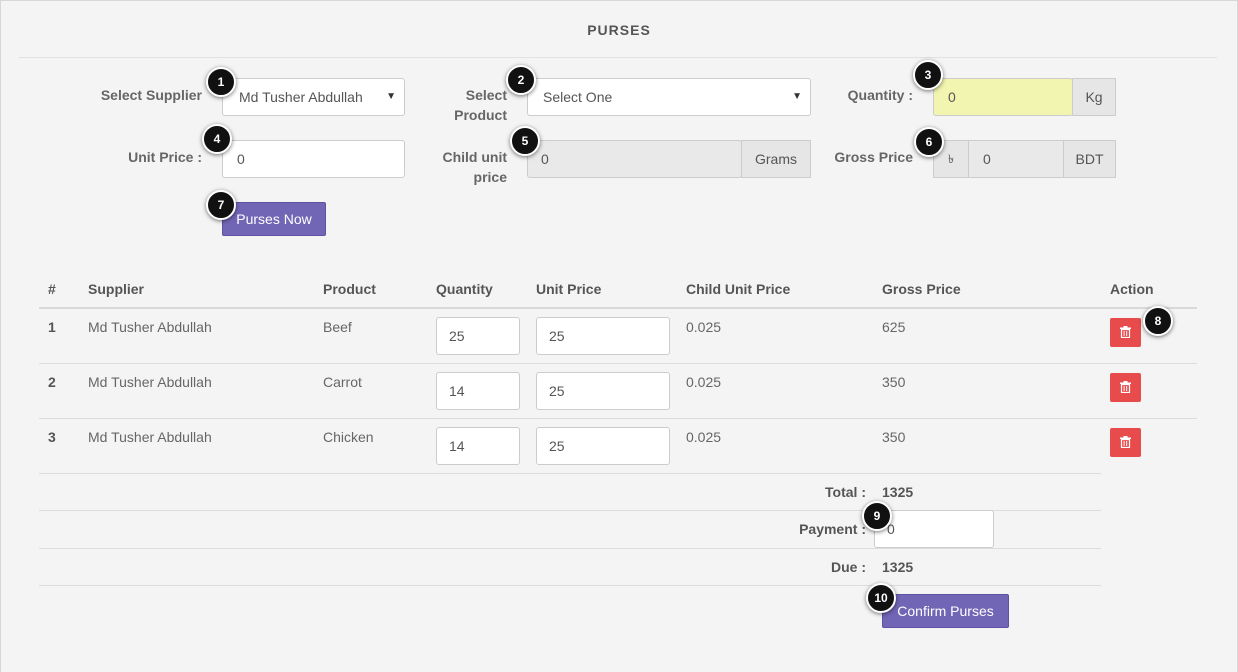 Image resolution: width=1238 pixels, height=672 pixels. I want to click on callout-badge: 8, so click(1158, 321).